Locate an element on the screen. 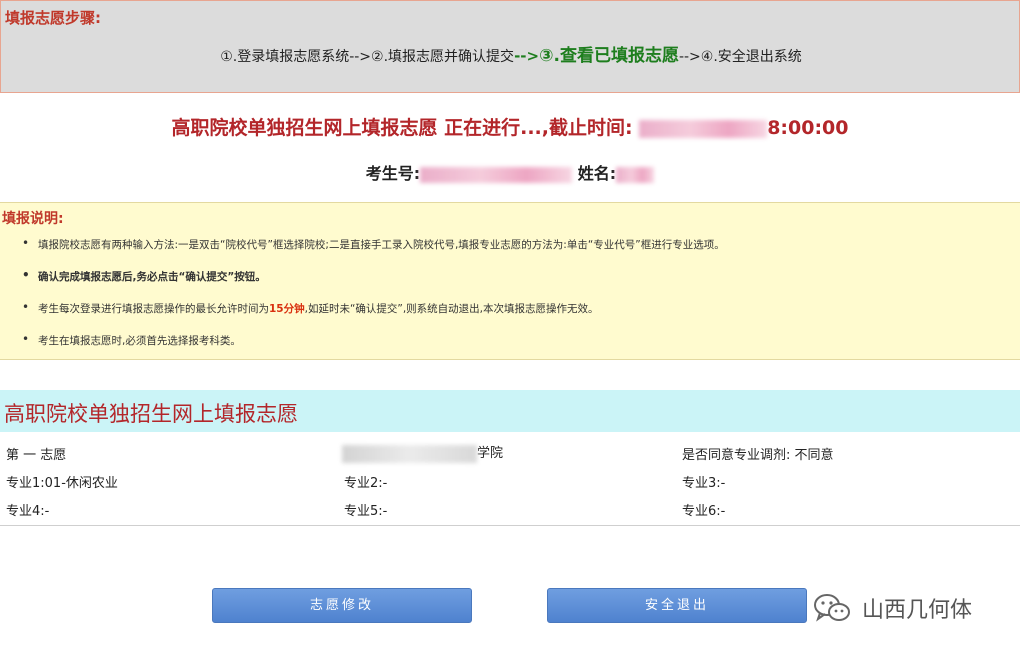 This screenshot has height=651, width=1020. redacted-student-id is located at coordinates (496, 174).